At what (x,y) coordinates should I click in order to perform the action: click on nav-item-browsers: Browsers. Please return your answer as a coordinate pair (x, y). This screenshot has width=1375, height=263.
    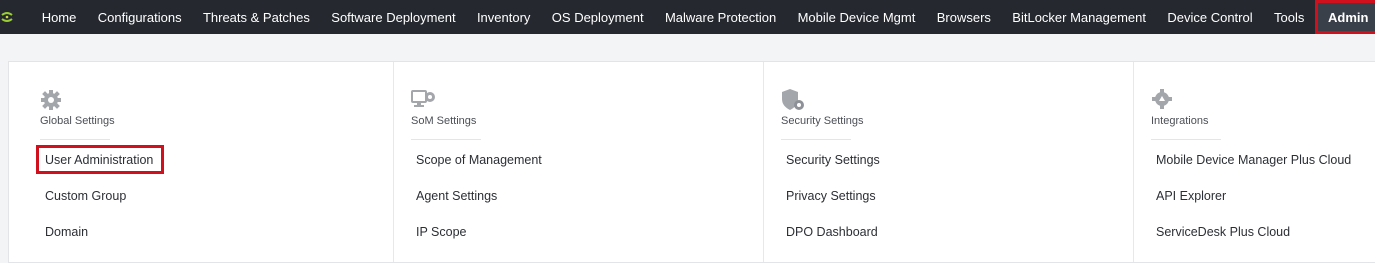
    Looking at the image, I should click on (964, 17).